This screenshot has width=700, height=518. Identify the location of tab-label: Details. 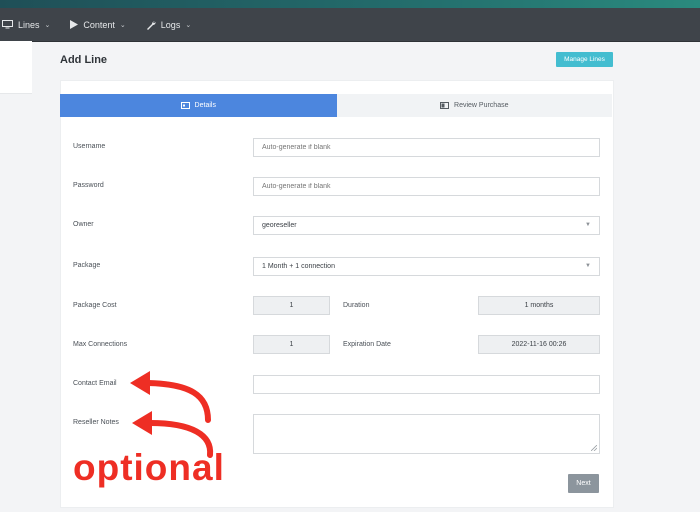
(205, 105).